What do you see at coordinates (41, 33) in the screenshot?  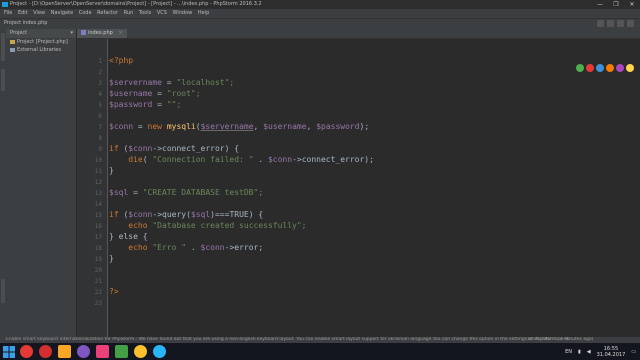 I see `project-panel-header: Project ▾` at bounding box center [41, 33].